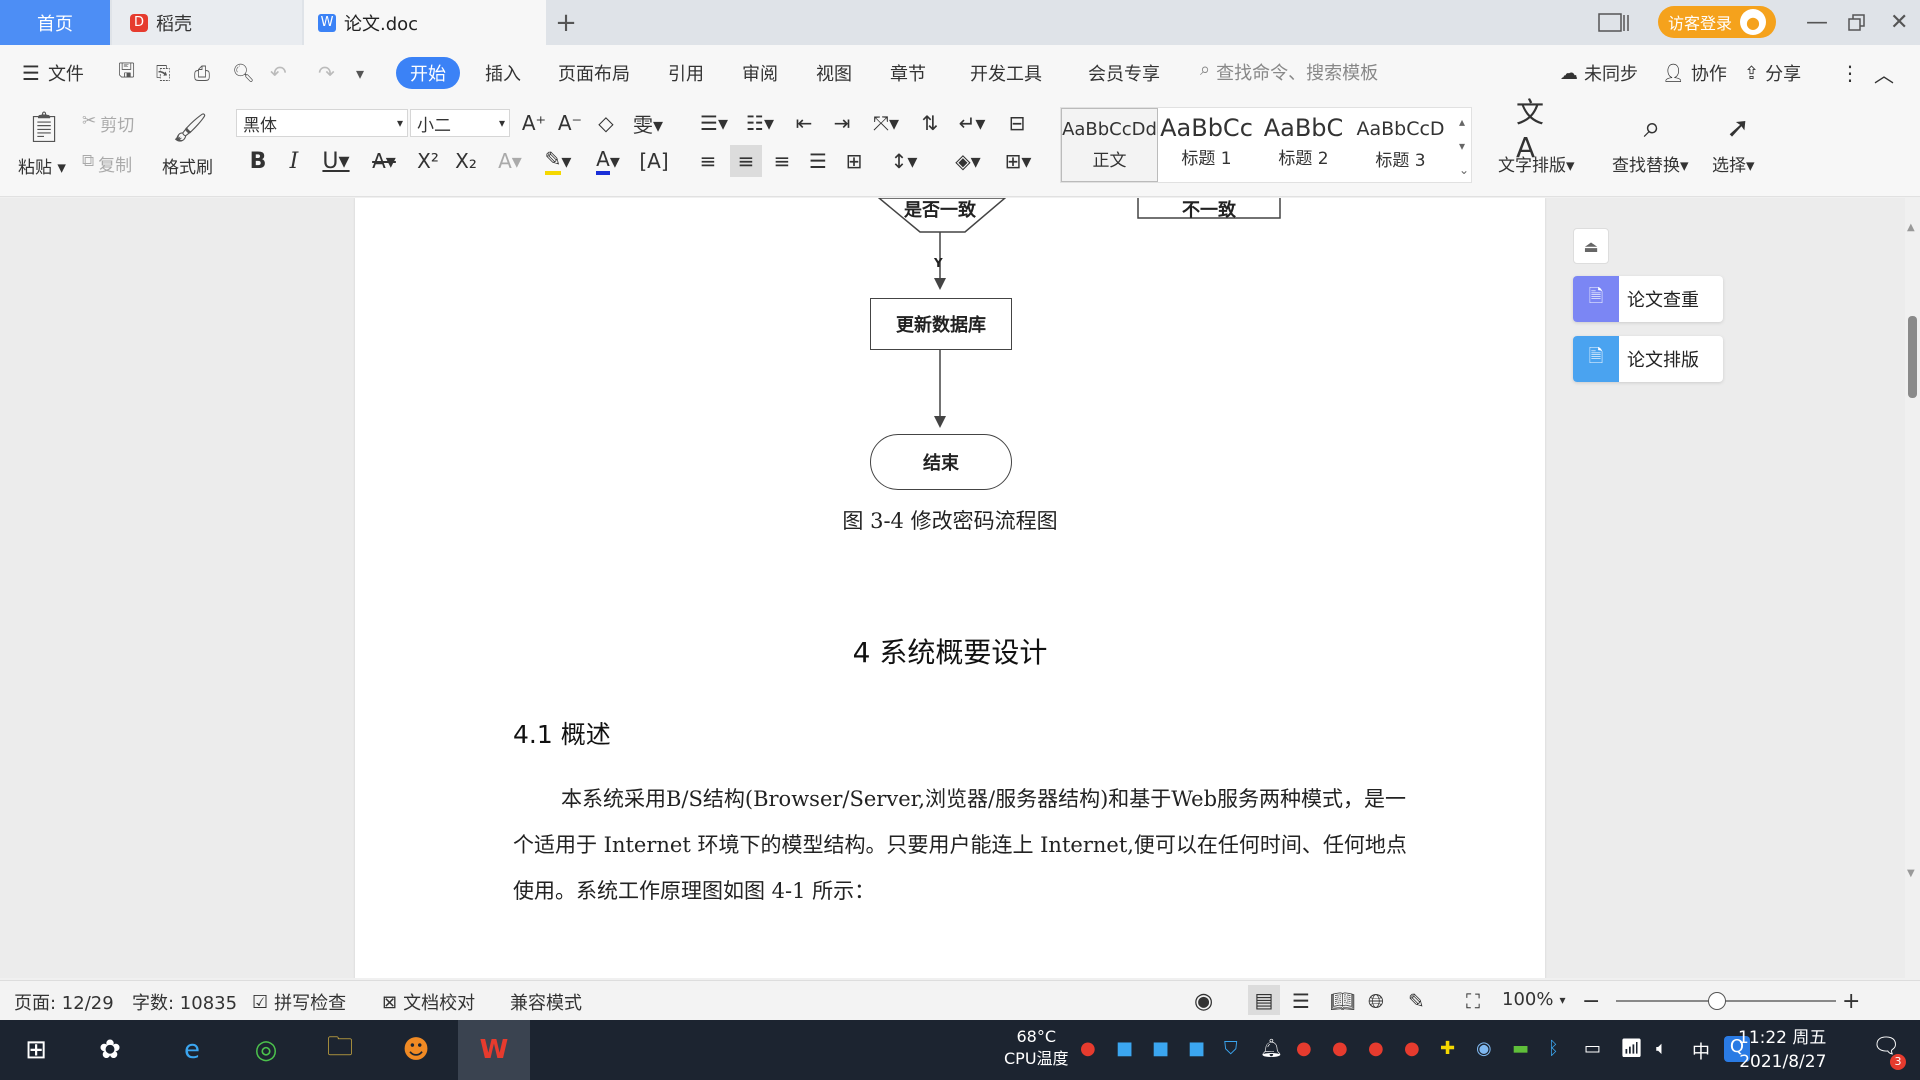  What do you see at coordinates (608, 161) in the screenshot?
I see `font-color-icon: A ▾` at bounding box center [608, 161].